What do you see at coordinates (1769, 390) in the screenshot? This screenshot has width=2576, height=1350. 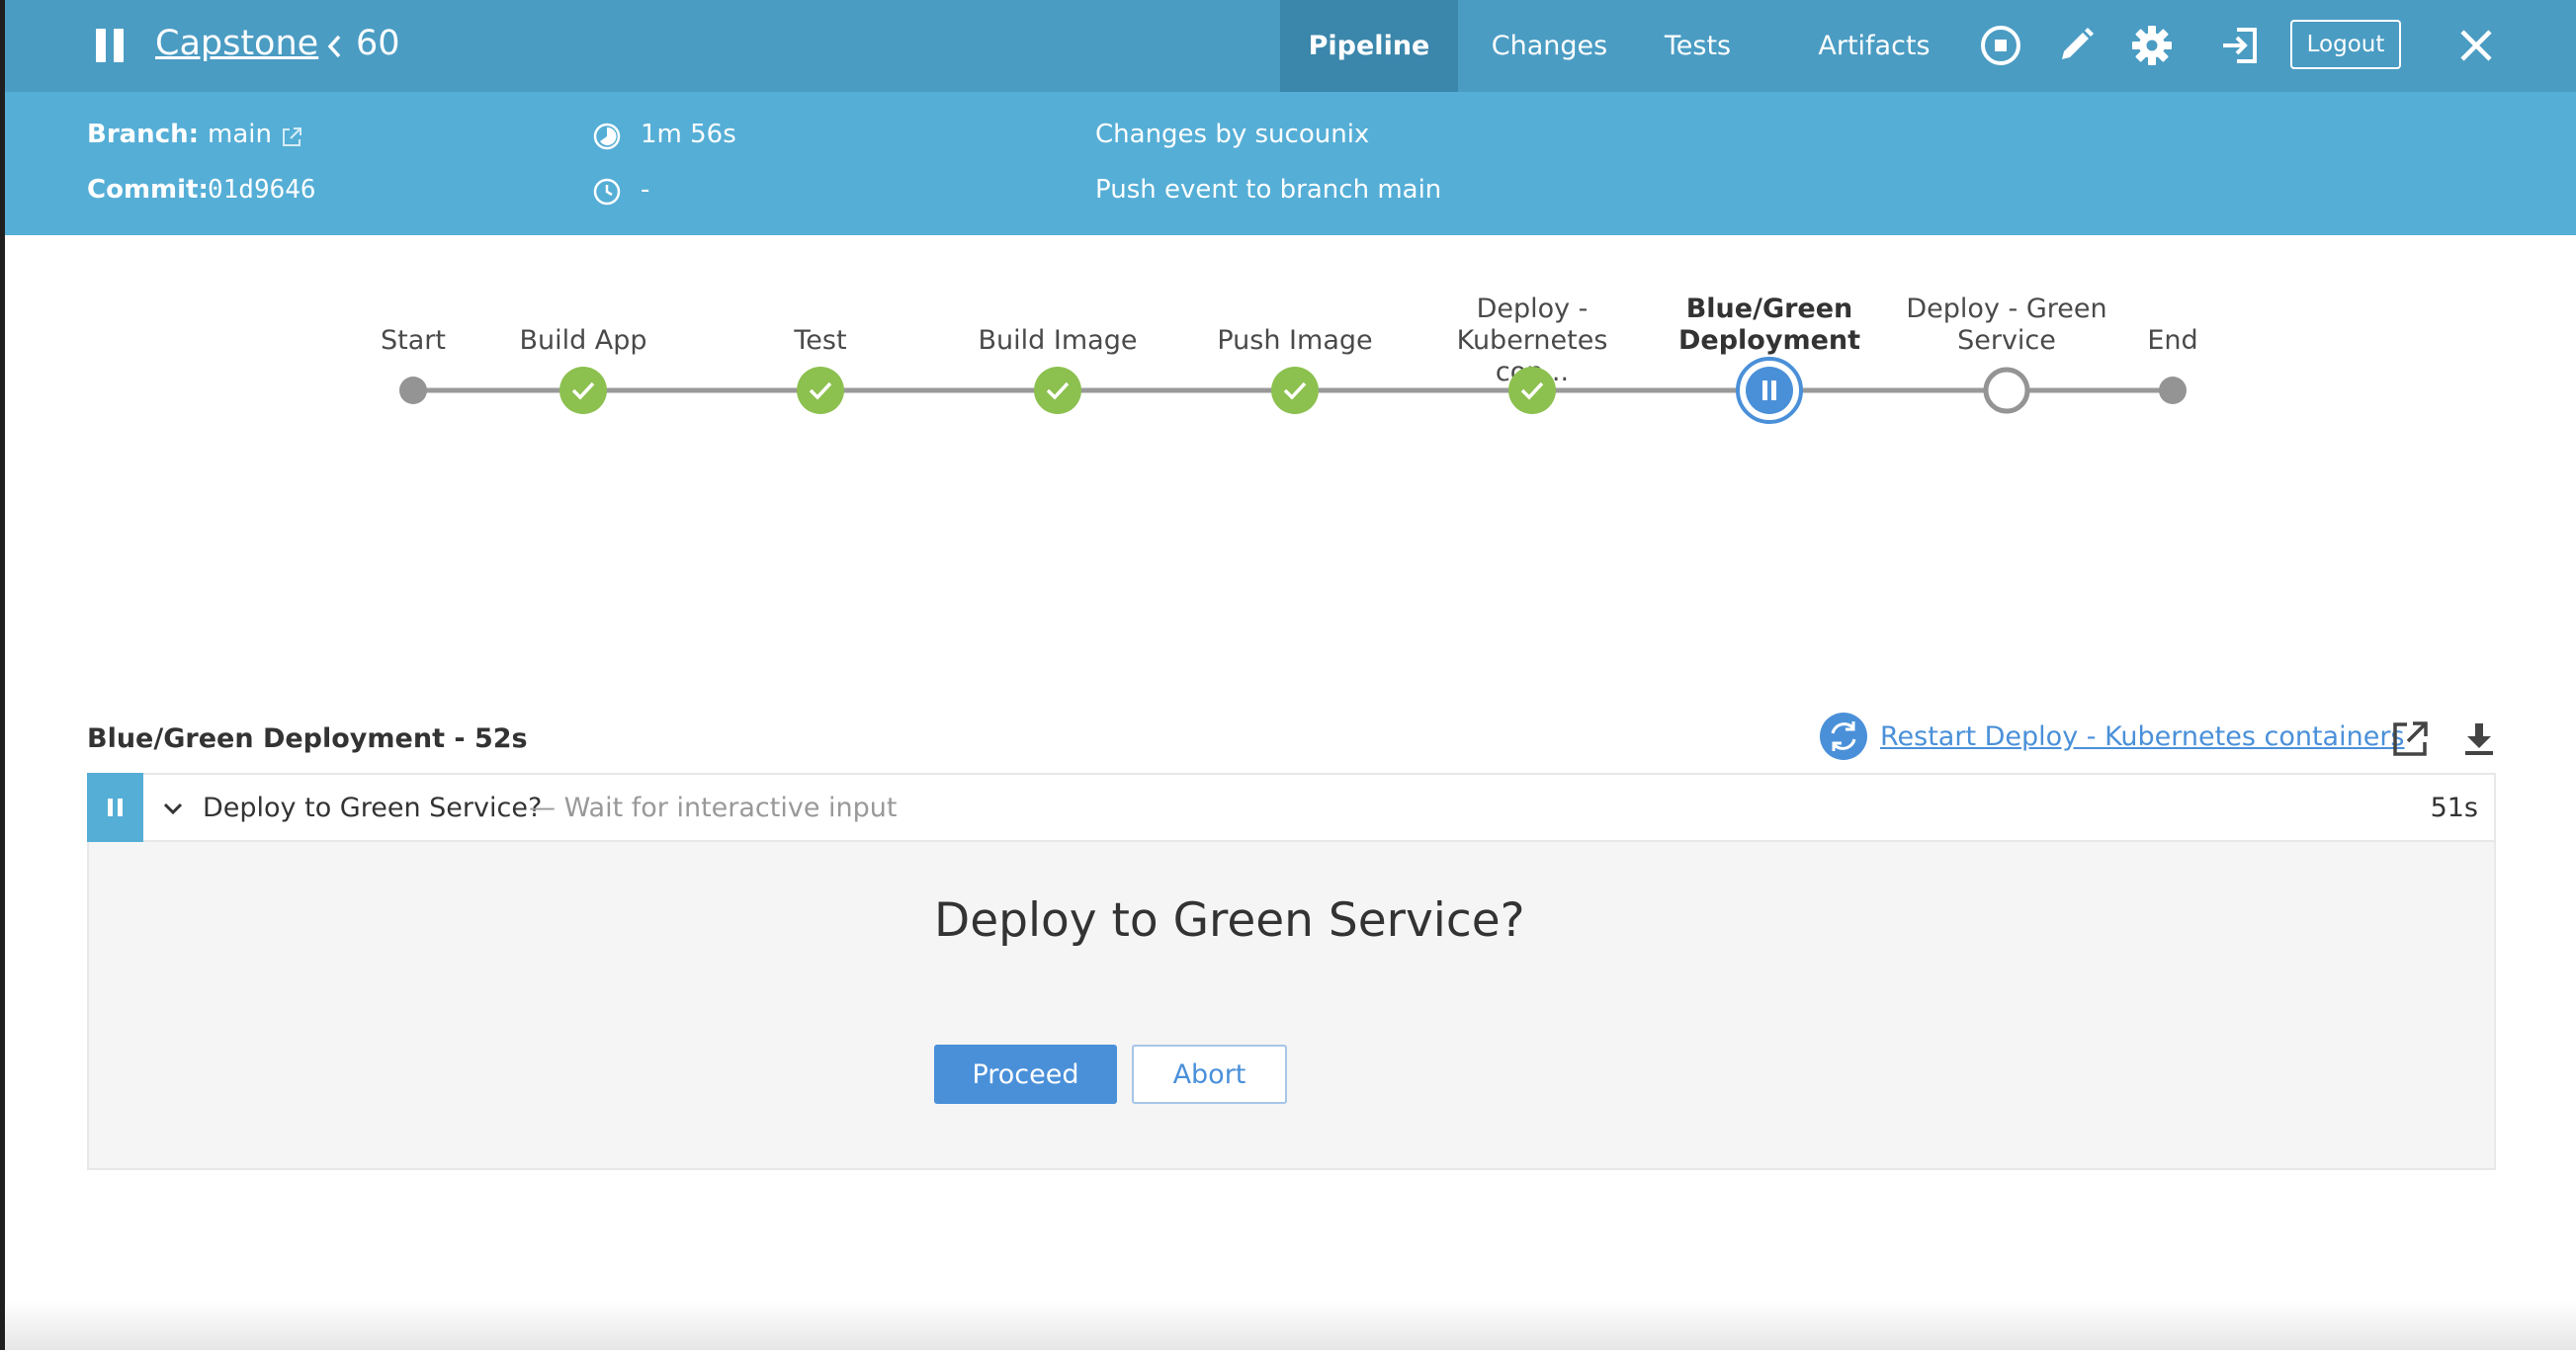 I see `stage-node-blue-green` at bounding box center [1769, 390].